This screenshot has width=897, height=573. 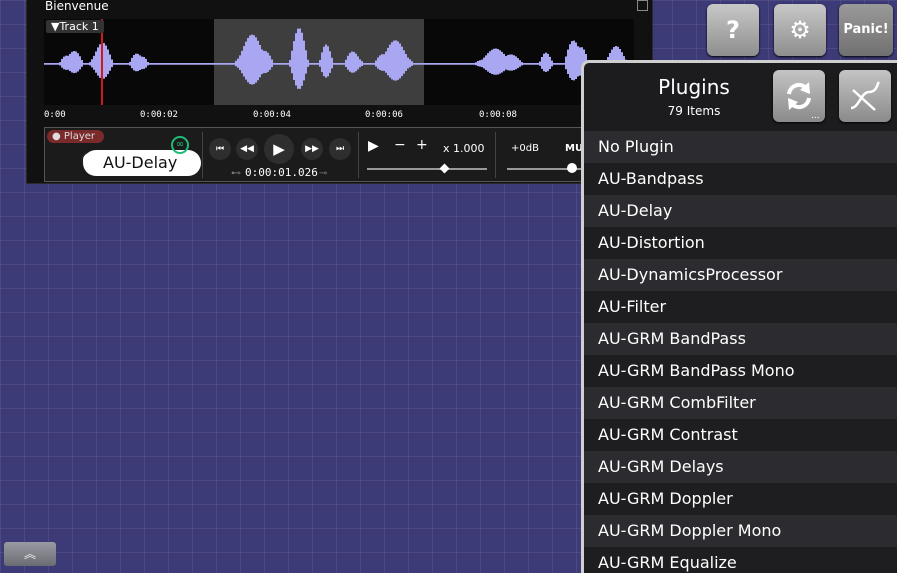 I want to click on track-label: ▼Track 1, so click(x=75, y=26).